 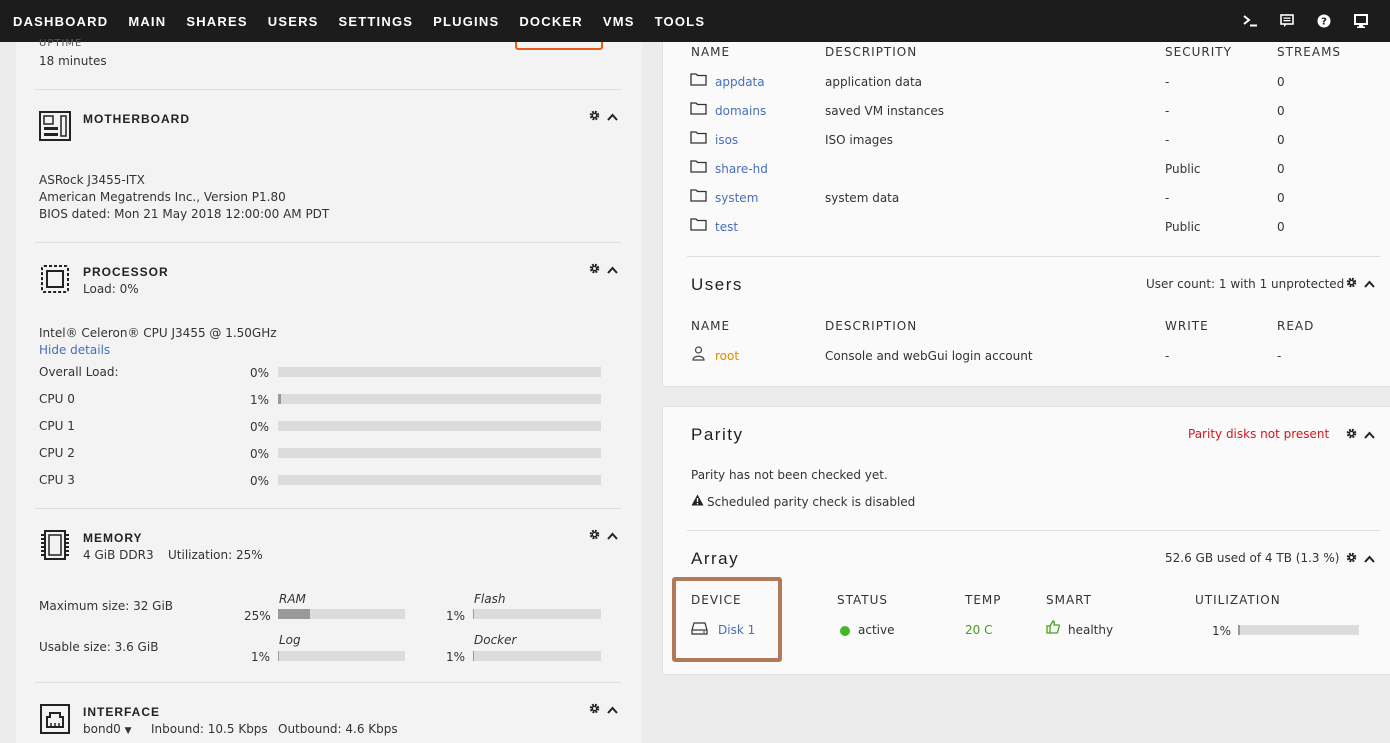 What do you see at coordinates (1167, 356) in the screenshot?
I see `user-write: -` at bounding box center [1167, 356].